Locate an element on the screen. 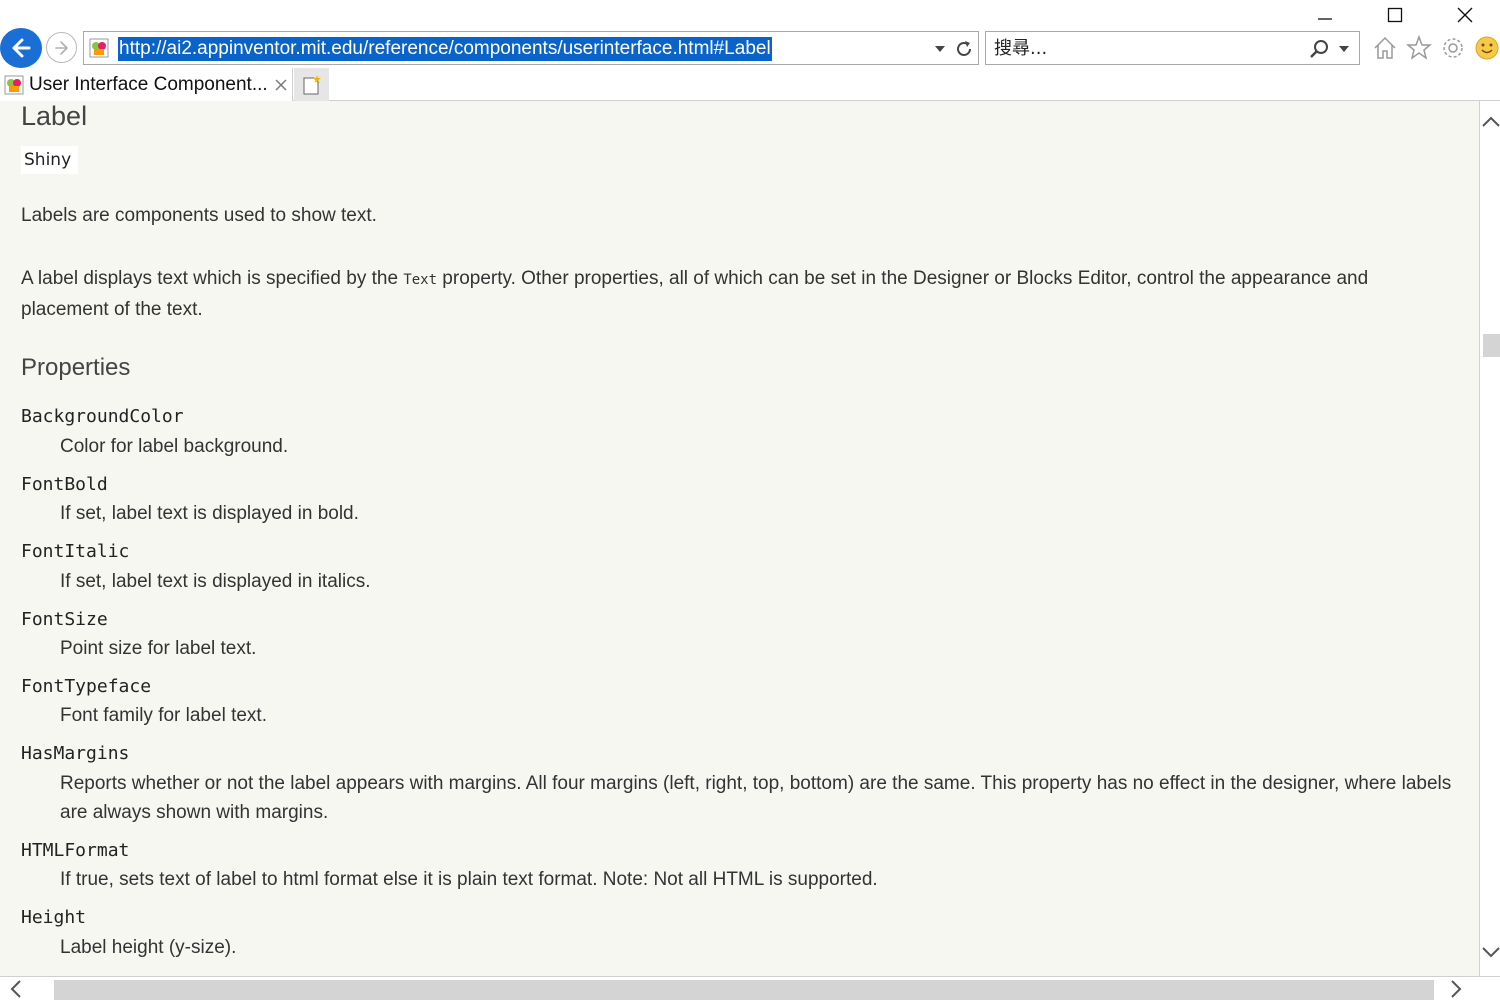 The image size is (1500, 1000). close-window-button is located at coordinates (1465, 15).